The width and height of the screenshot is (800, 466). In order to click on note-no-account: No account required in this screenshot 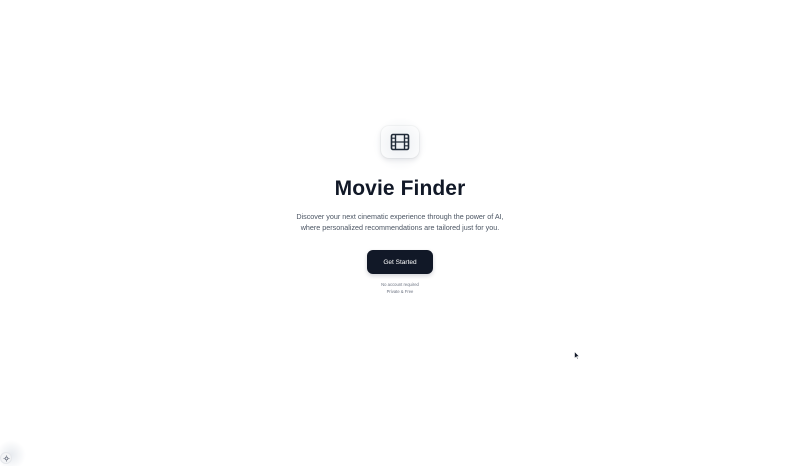, I will do `click(400, 284)`.